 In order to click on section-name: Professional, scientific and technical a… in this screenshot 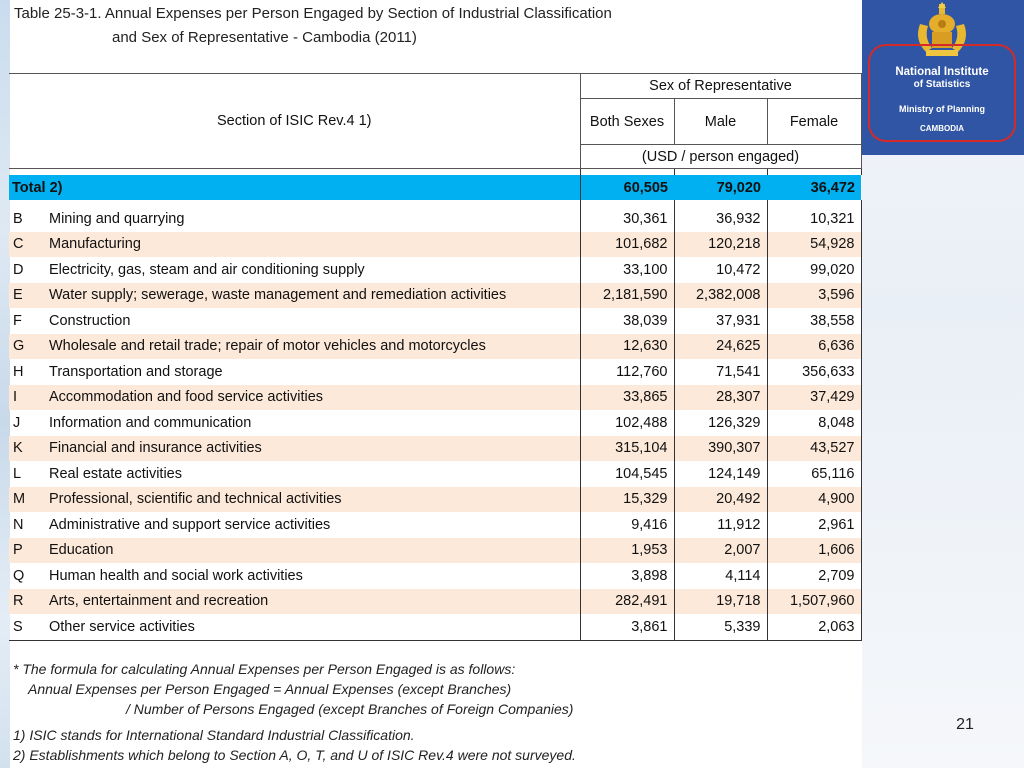, I will do `click(313, 499)`.